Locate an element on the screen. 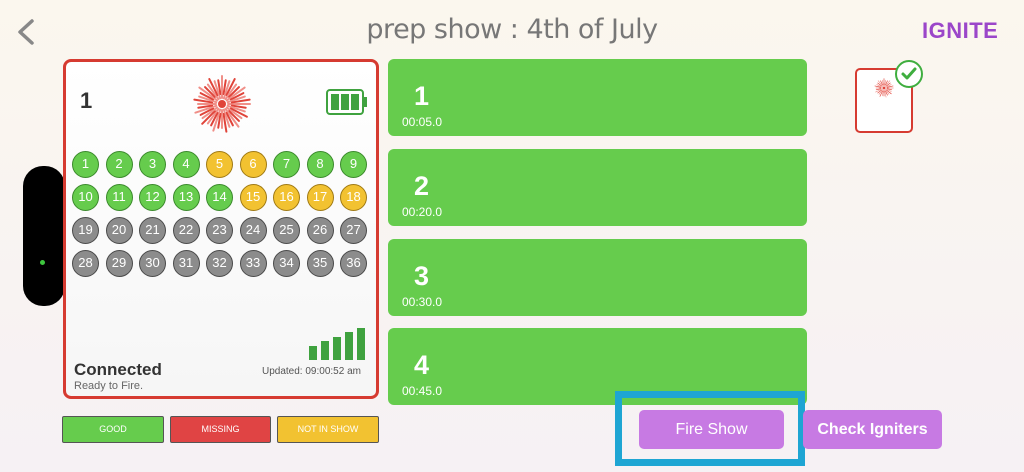 Image resolution: width=1024 pixels, height=472 pixels. cue-27: 27 is located at coordinates (353, 230).